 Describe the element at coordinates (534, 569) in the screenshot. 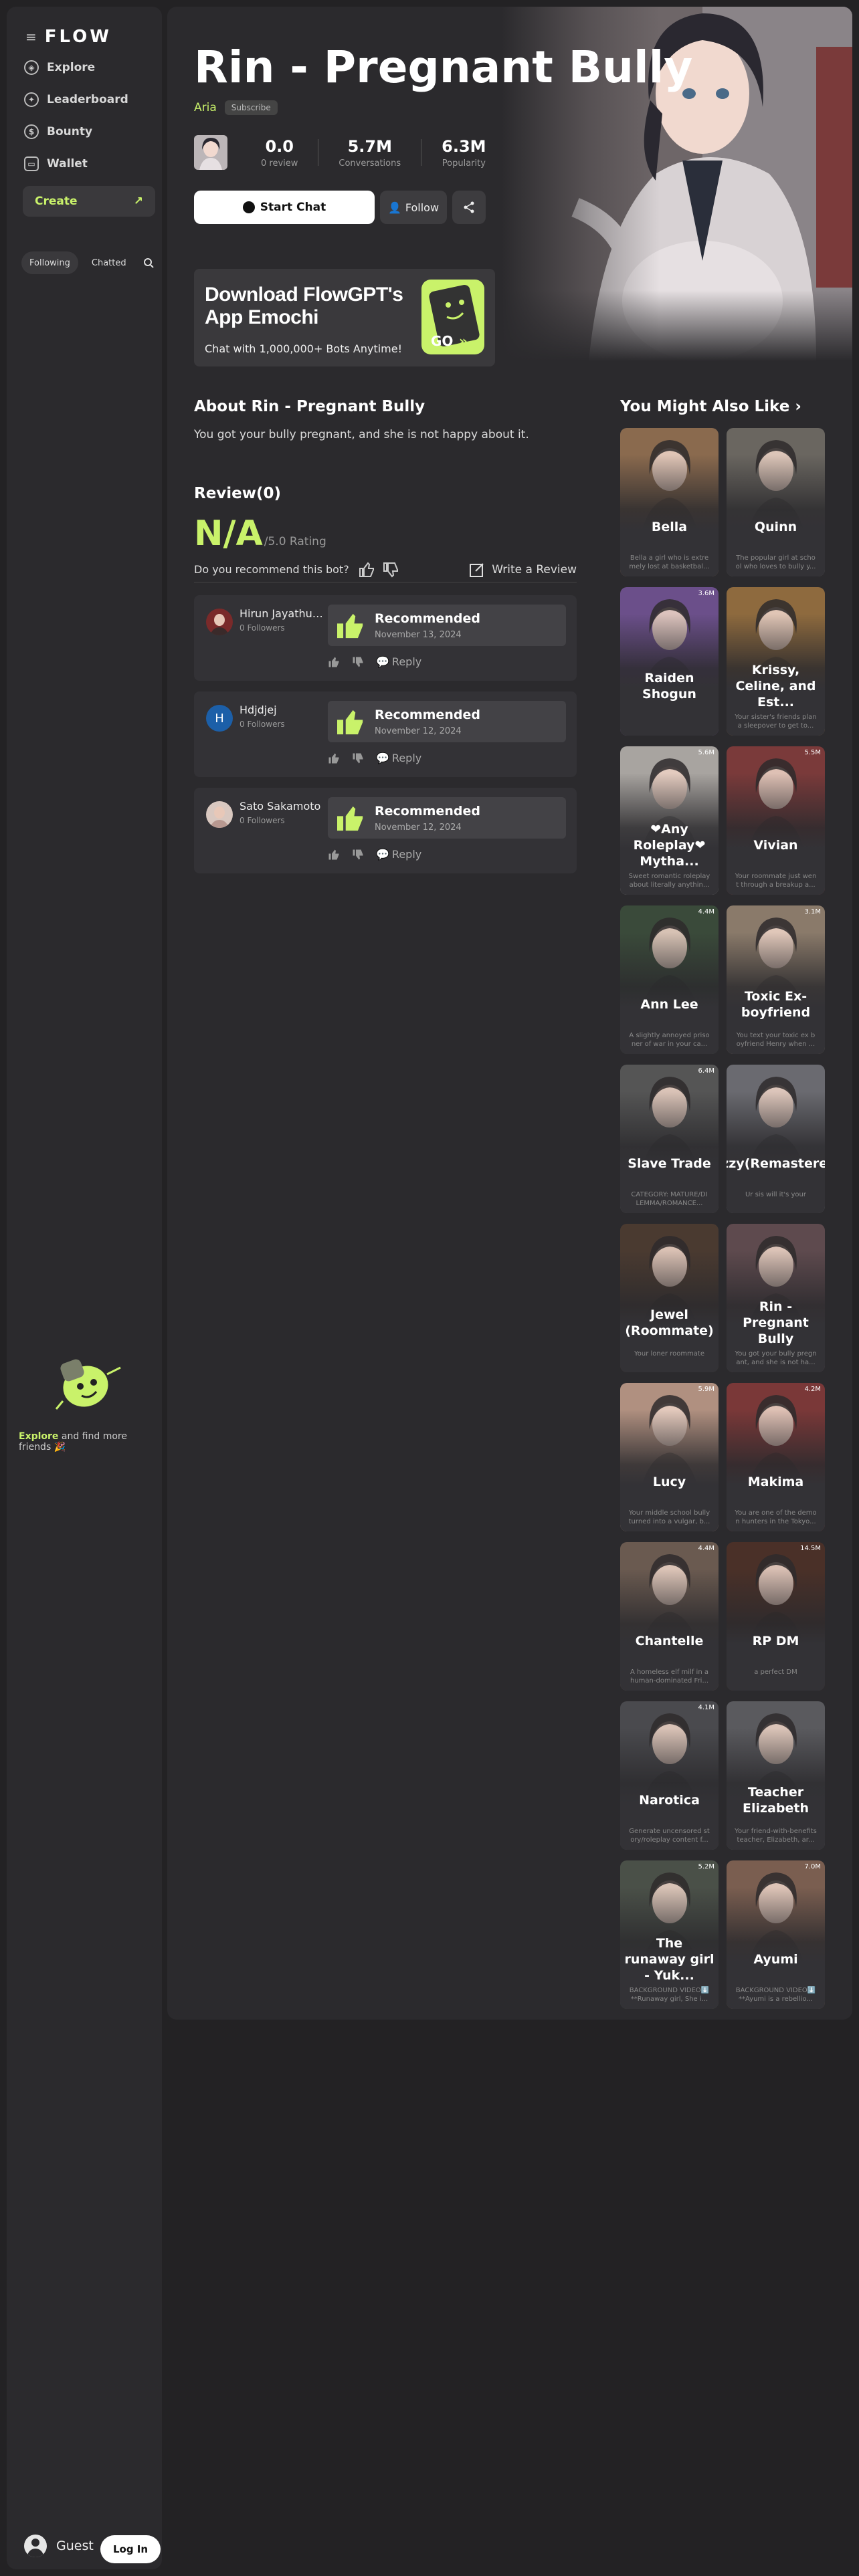

I see `write-review-label: Write a Review` at that location.